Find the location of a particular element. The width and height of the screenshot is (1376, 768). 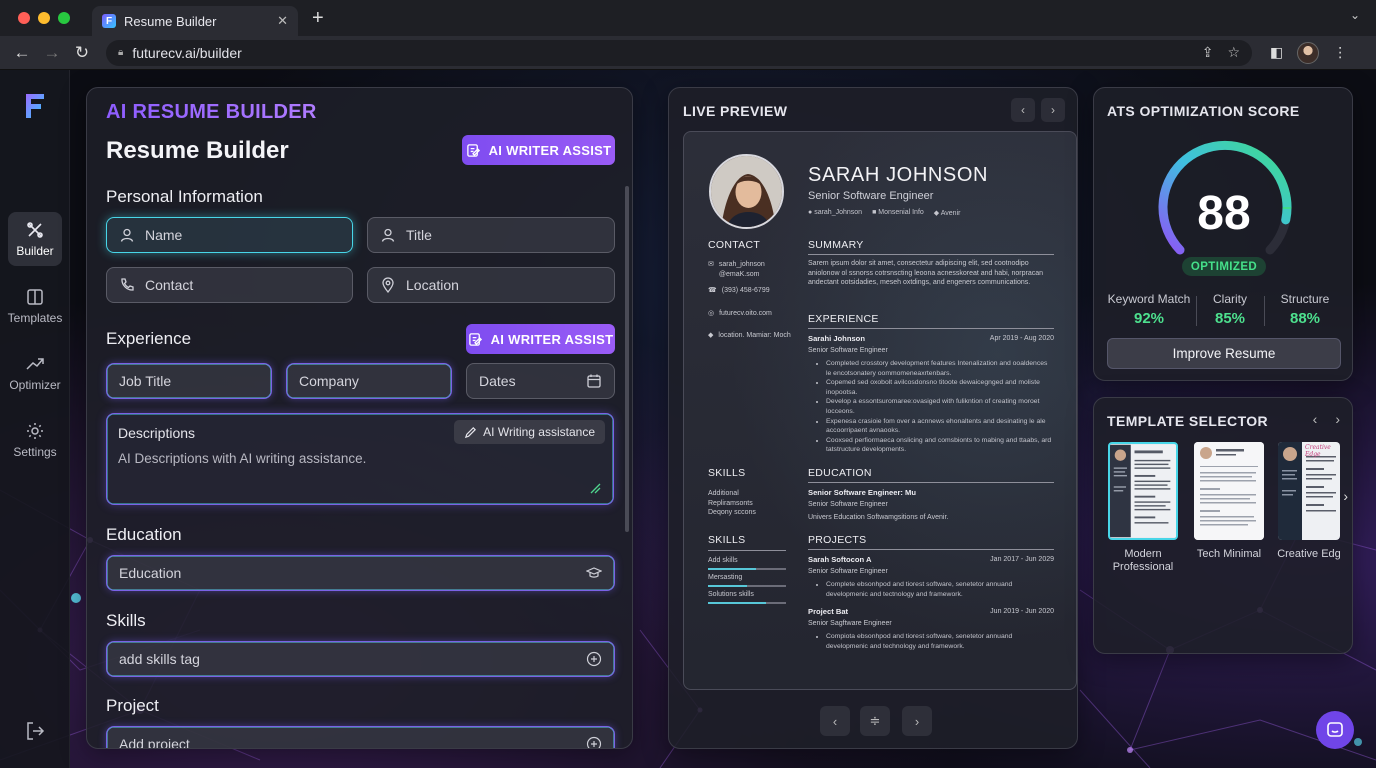

experience-ai-writer-button: AI WRITER ASSIST is located at coordinates (540, 339).